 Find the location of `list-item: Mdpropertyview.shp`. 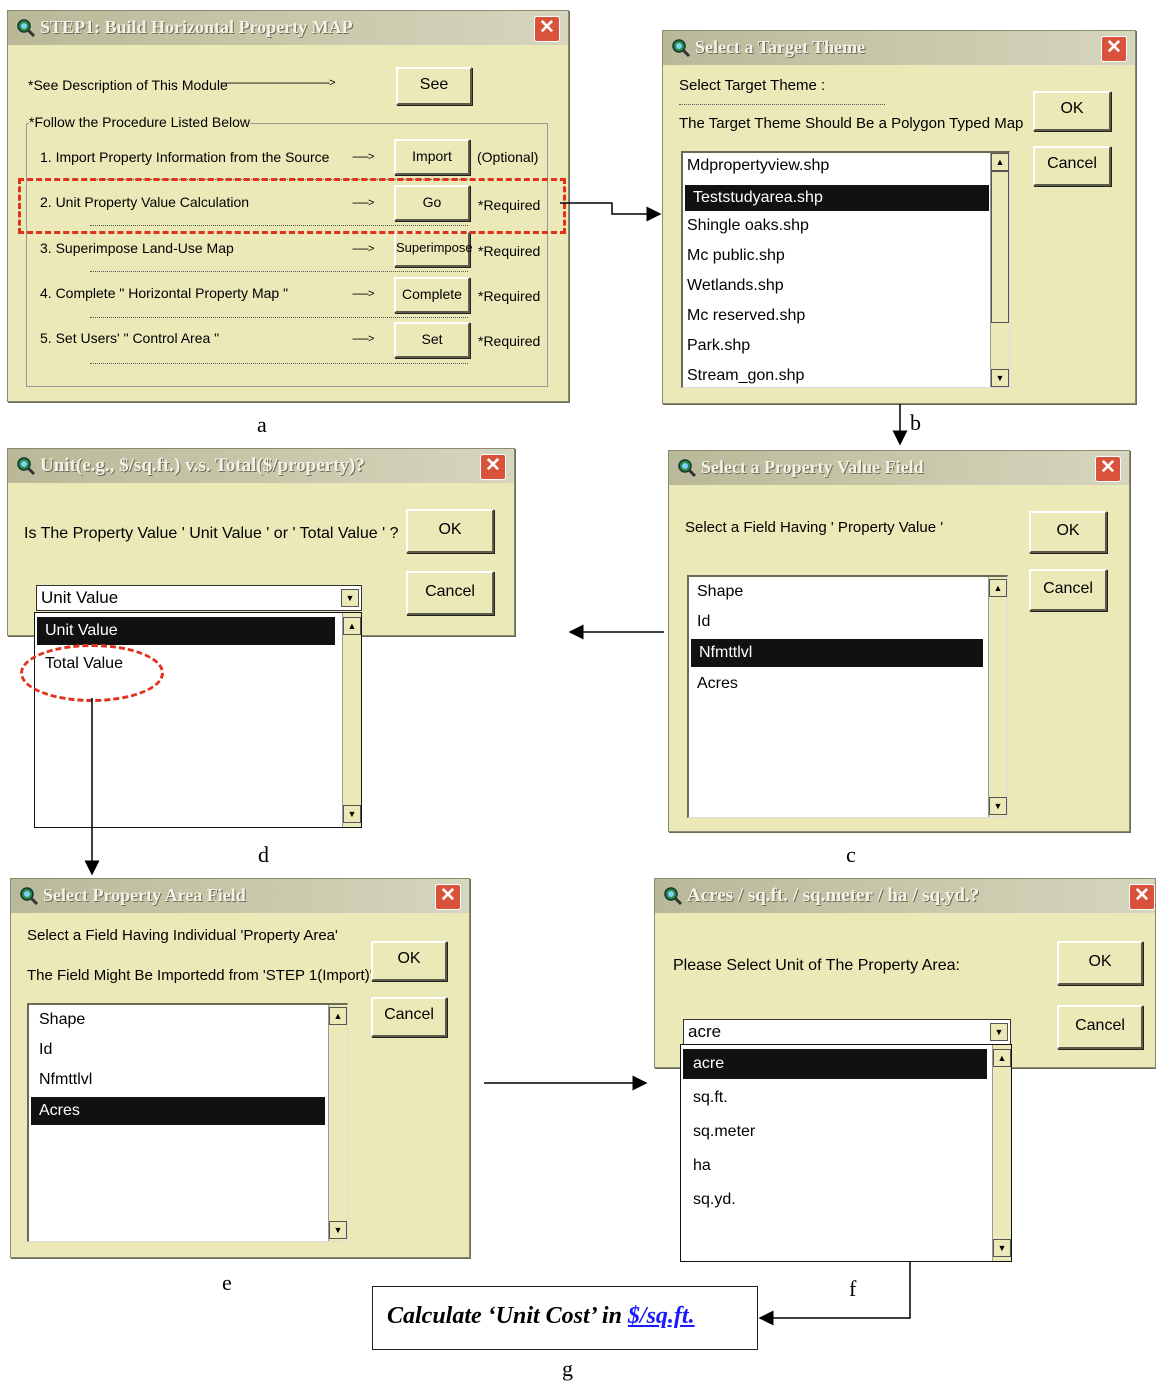

list-item: Mdpropertyview.shp is located at coordinates (758, 166).